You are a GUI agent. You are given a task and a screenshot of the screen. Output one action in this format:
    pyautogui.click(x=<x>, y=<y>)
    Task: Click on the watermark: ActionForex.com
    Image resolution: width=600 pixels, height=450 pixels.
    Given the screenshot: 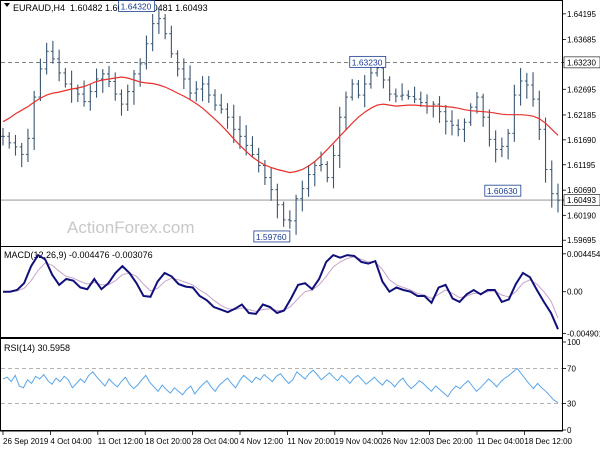 What is the action you would take?
    pyautogui.click(x=131, y=227)
    